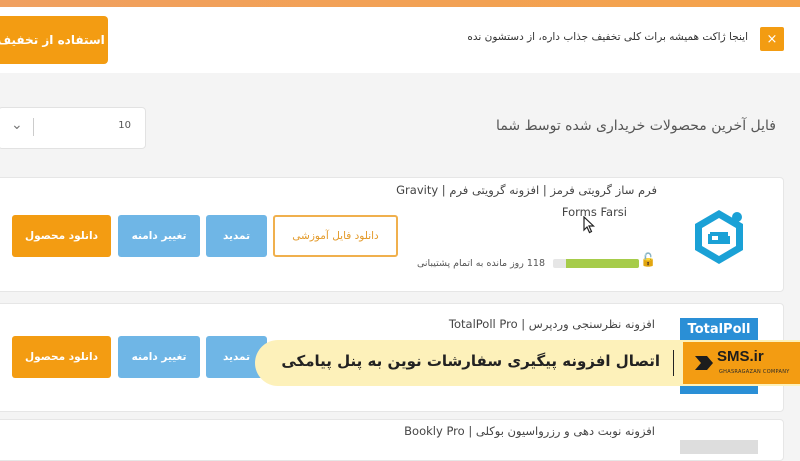  I want to click on support-progress-bar, so click(596, 263).